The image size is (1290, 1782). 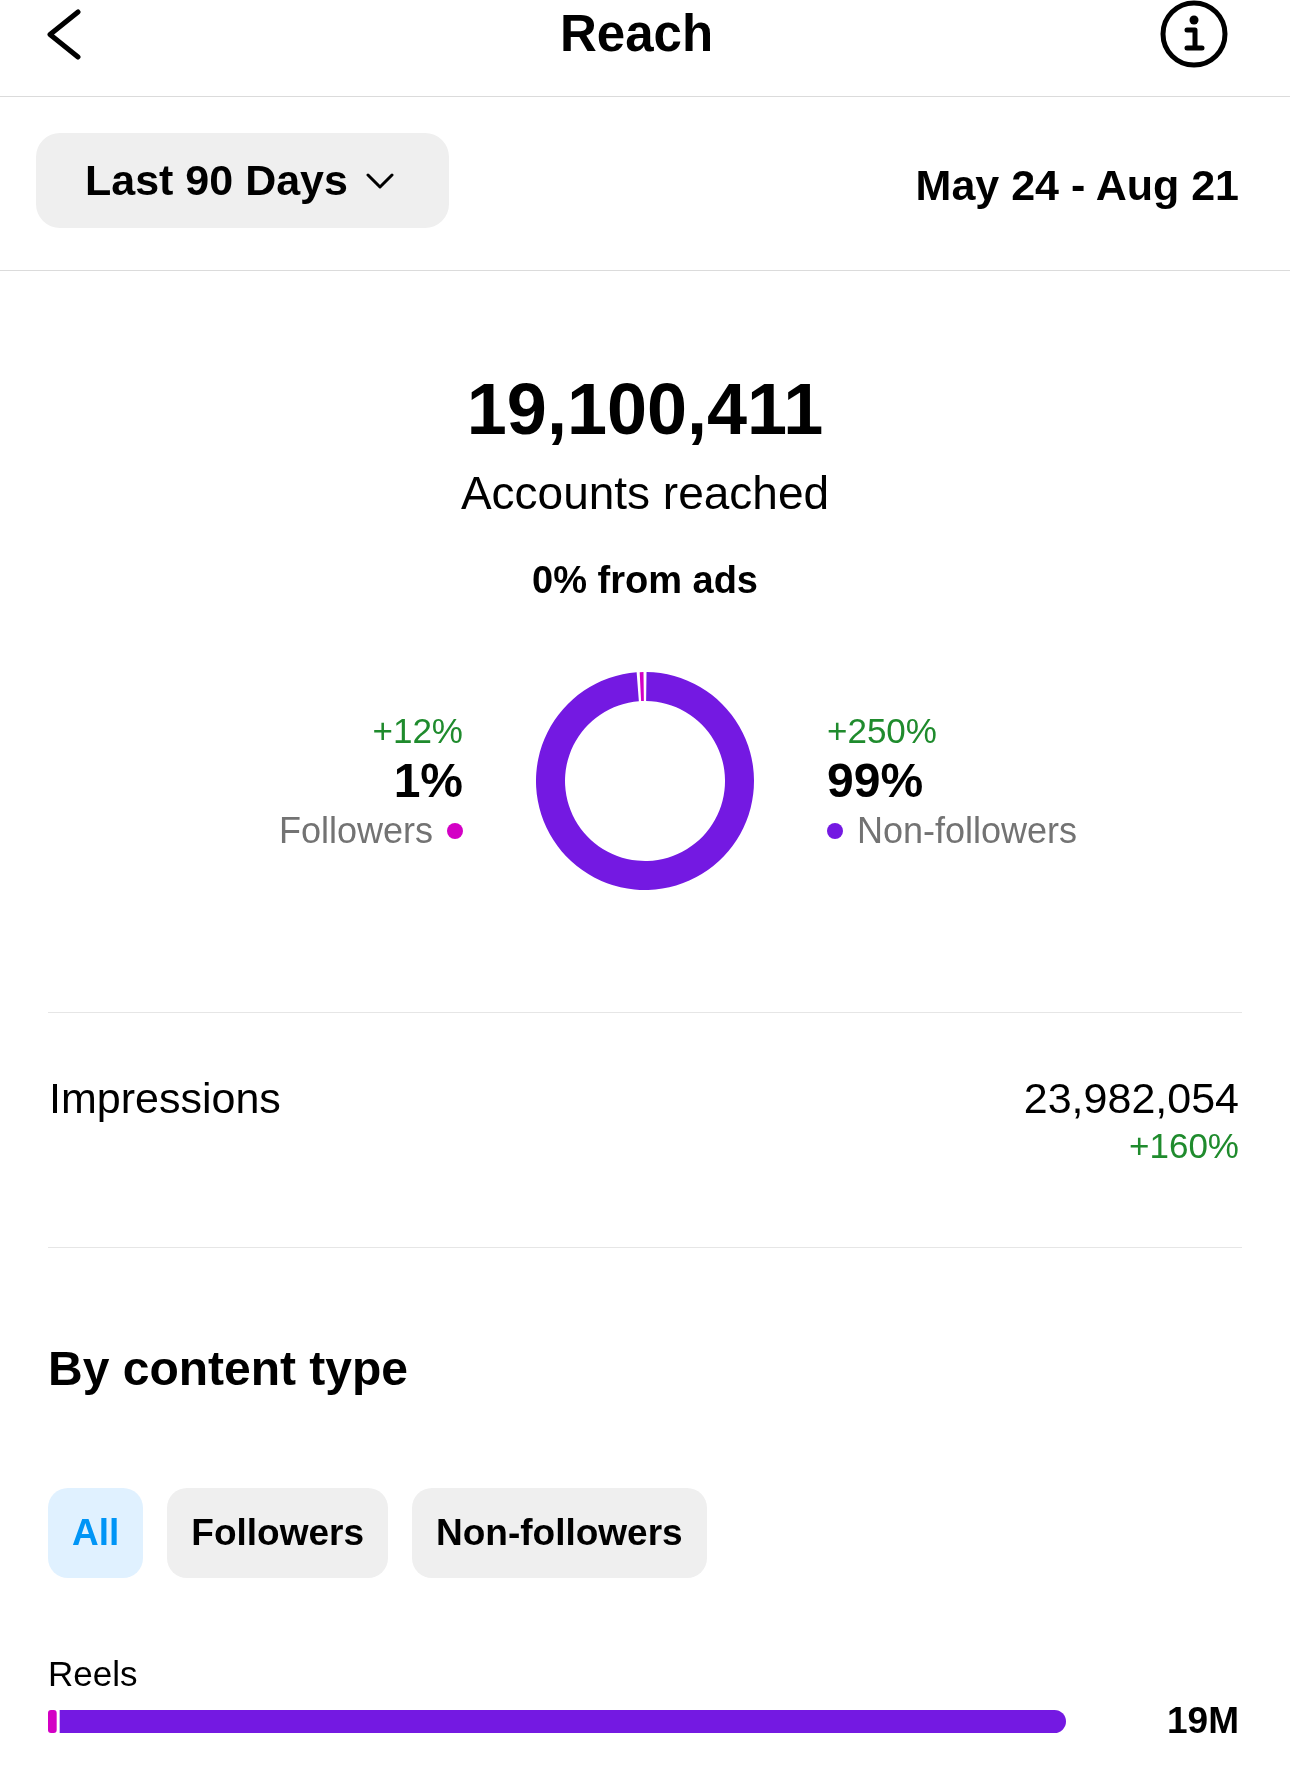 I want to click on share-percent: 99%, so click(x=875, y=781).